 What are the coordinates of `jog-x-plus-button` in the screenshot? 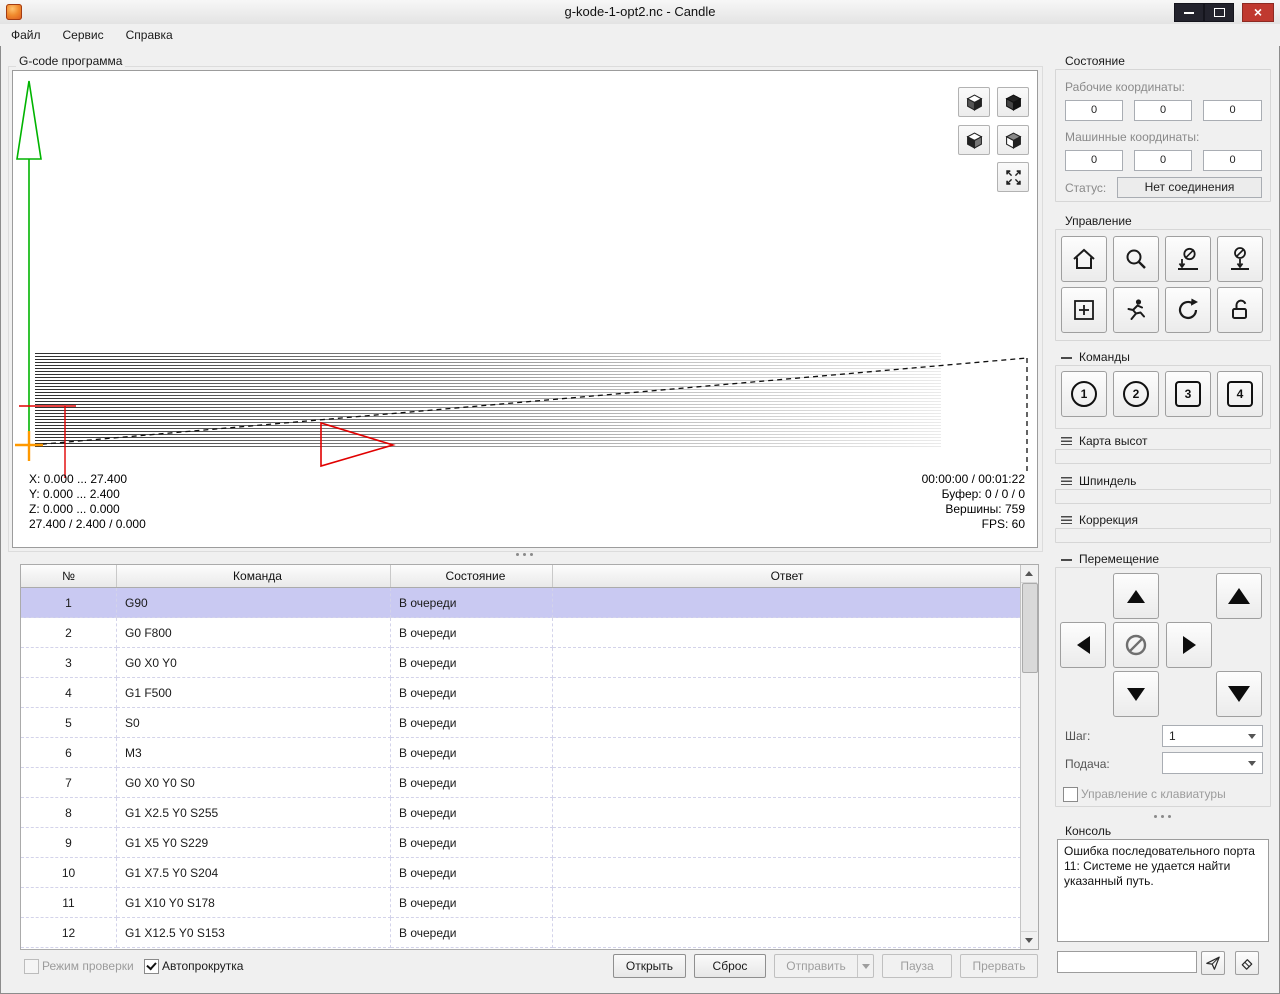 It's located at (1189, 645).